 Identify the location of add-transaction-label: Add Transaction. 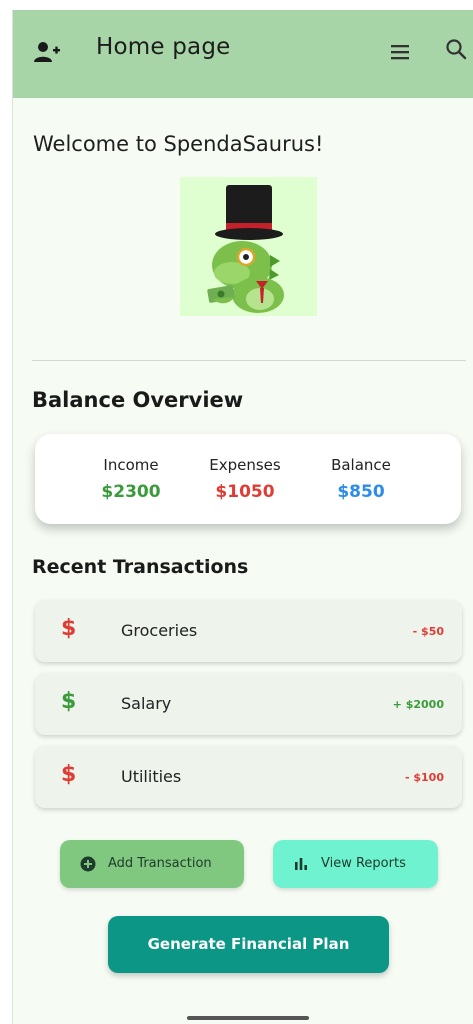
(160, 863).